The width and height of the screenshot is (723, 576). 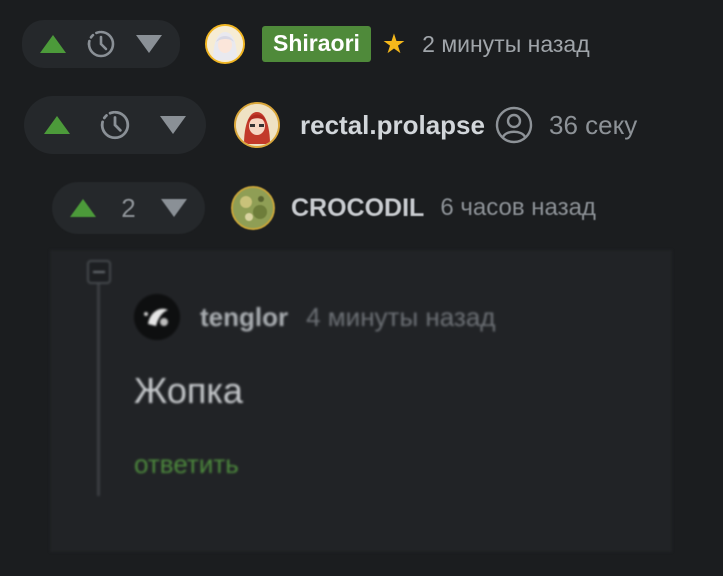 What do you see at coordinates (357, 208) in the screenshot?
I see `username: CROCODIL` at bounding box center [357, 208].